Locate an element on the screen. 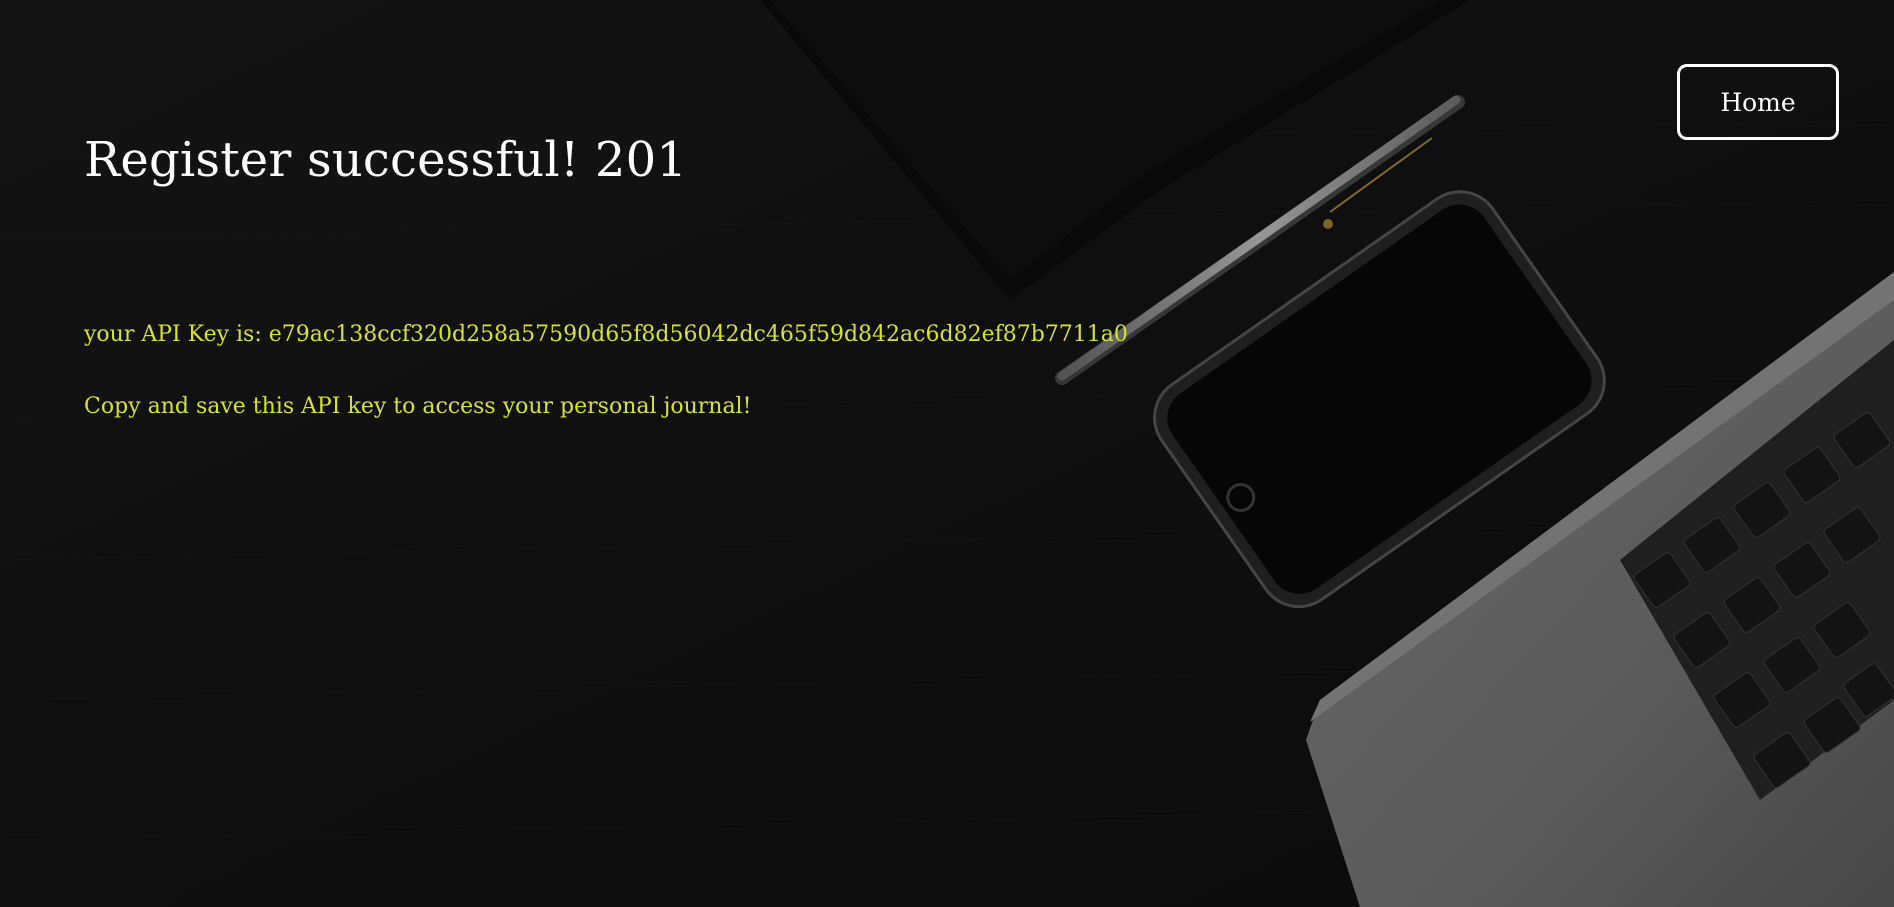 This screenshot has height=907, width=1894. api-key-label: your API Key is: is located at coordinates (173, 334).